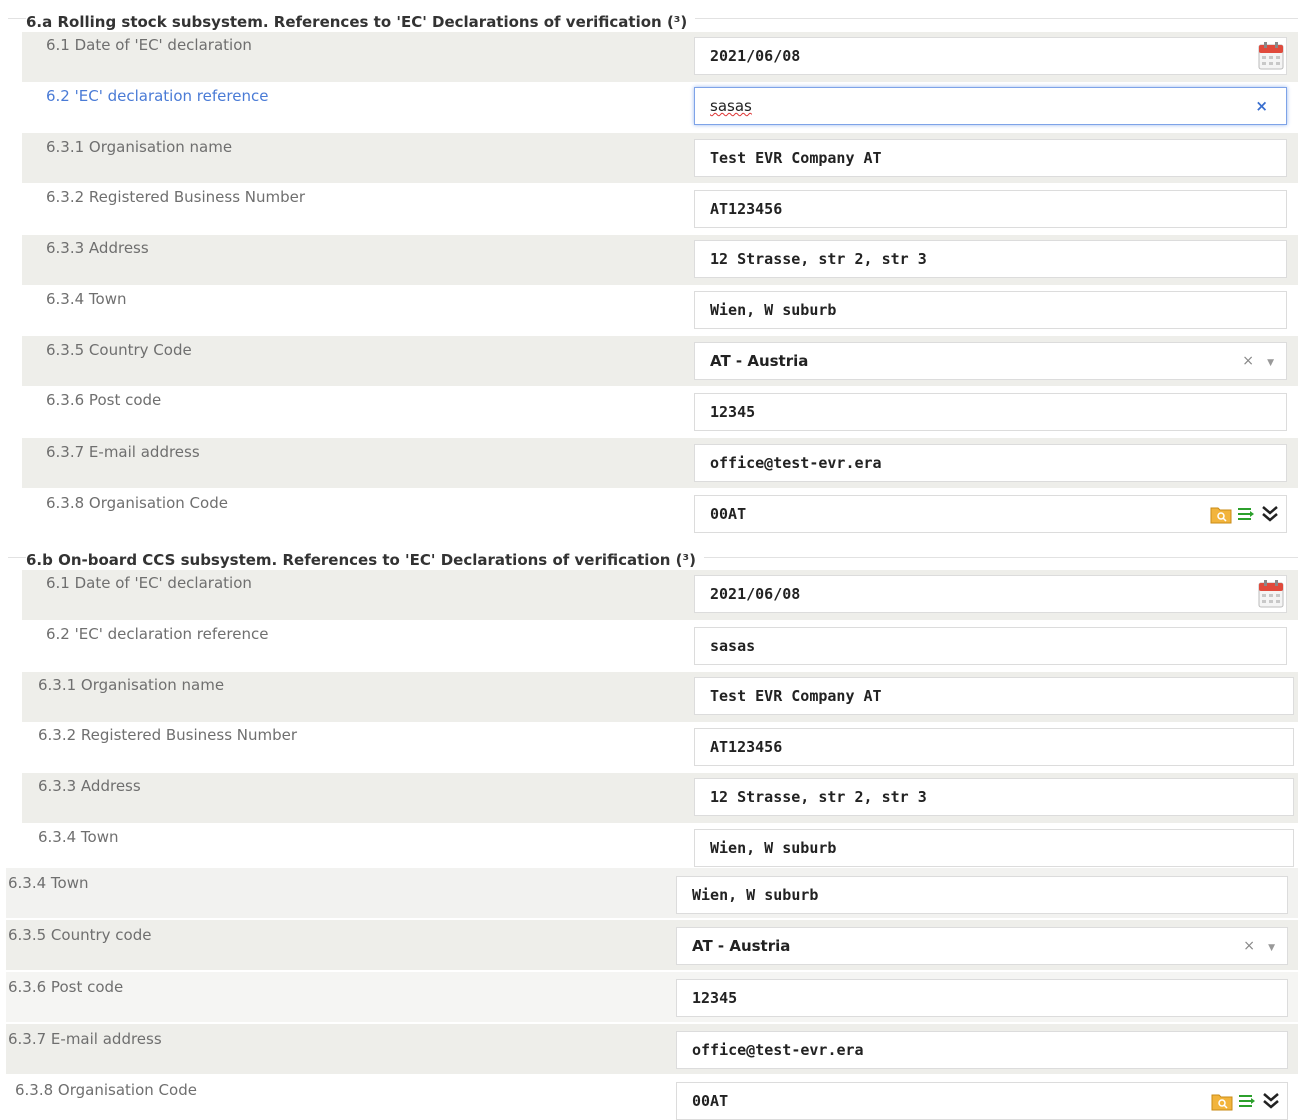 The width and height of the screenshot is (1299, 1120). I want to click on input-6b-reference: sasas, so click(990, 646).